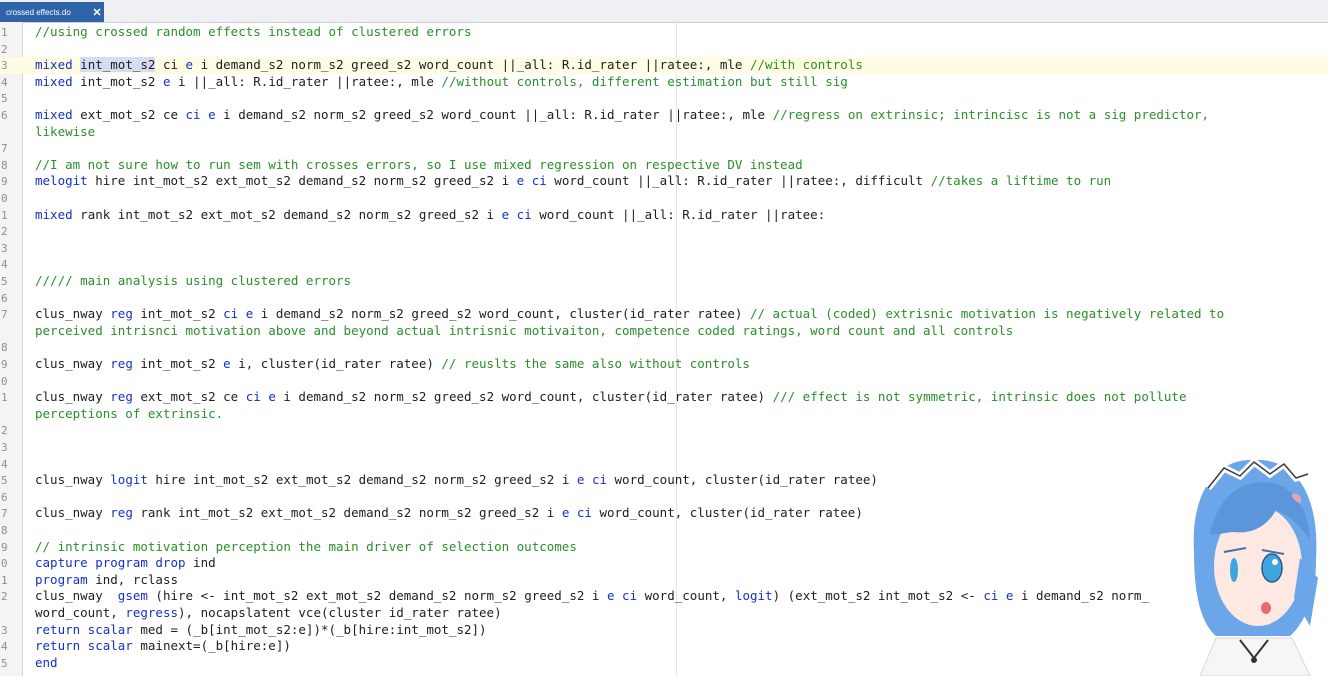 The image size is (1328, 680). Describe the element at coordinates (1021, 181) in the screenshot. I see `code-comment: //takes a liftime to run` at that location.